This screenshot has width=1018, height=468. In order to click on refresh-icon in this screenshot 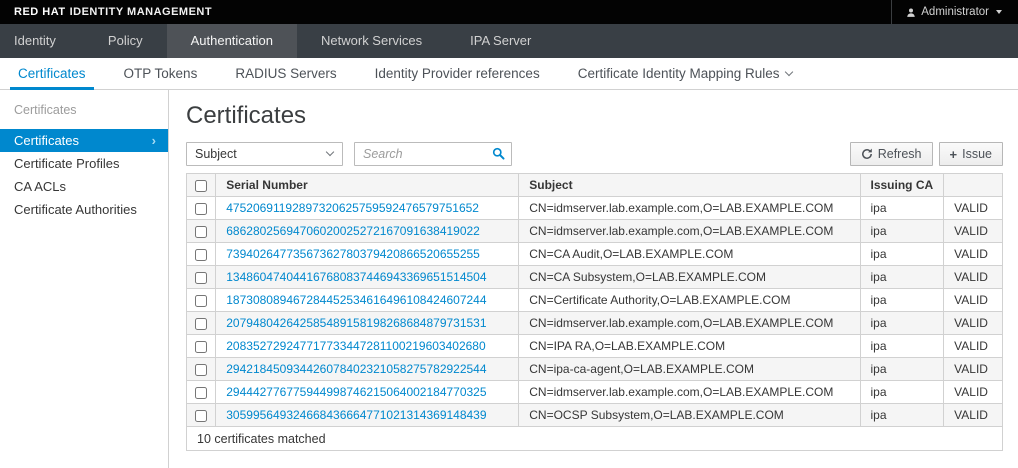, I will do `click(867, 154)`.